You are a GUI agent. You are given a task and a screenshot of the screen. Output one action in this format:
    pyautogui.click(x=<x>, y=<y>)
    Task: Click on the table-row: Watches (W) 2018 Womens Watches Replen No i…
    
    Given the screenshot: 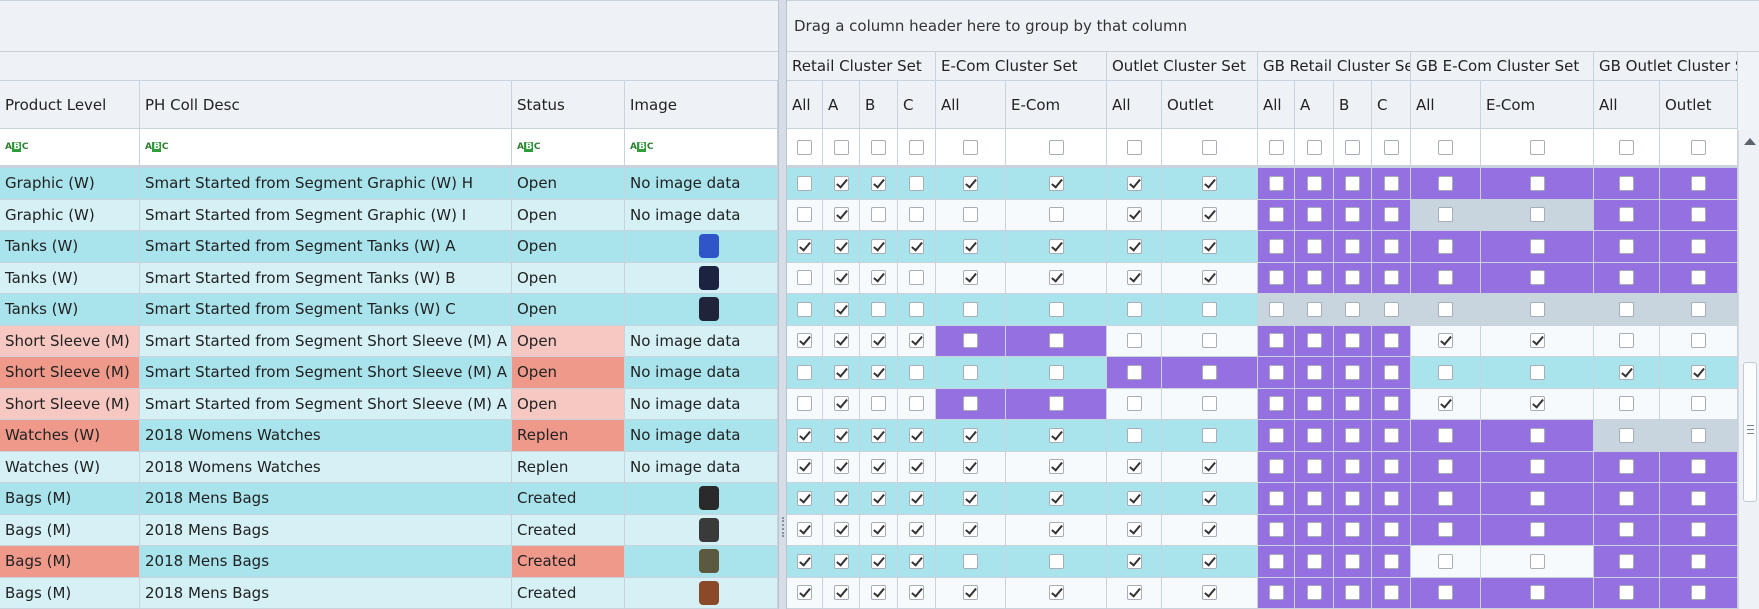 What is the action you would take?
    pyautogui.click(x=389, y=436)
    